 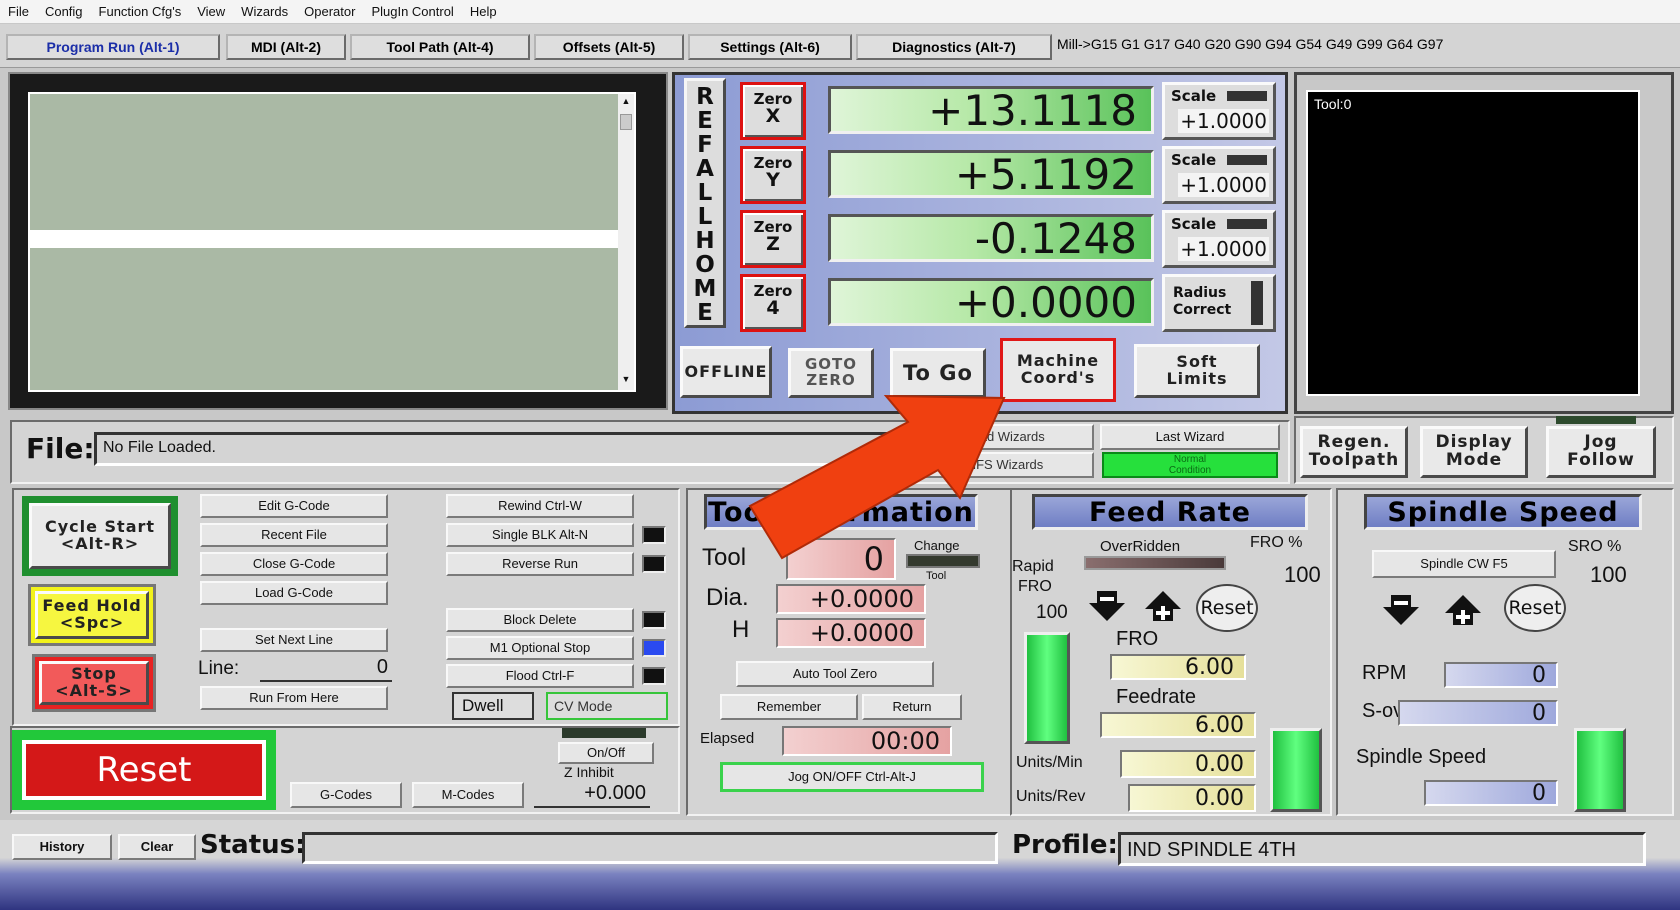 What do you see at coordinates (954, 47) in the screenshot?
I see `tab-diagnostics: Diagnostics (Alt-7)` at bounding box center [954, 47].